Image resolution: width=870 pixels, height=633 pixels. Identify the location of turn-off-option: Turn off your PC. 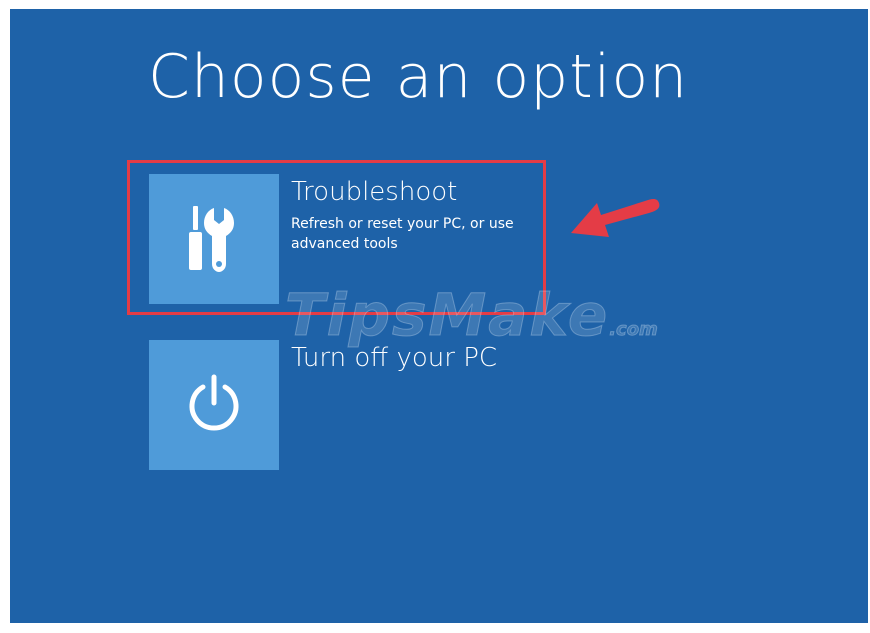
(399, 405).